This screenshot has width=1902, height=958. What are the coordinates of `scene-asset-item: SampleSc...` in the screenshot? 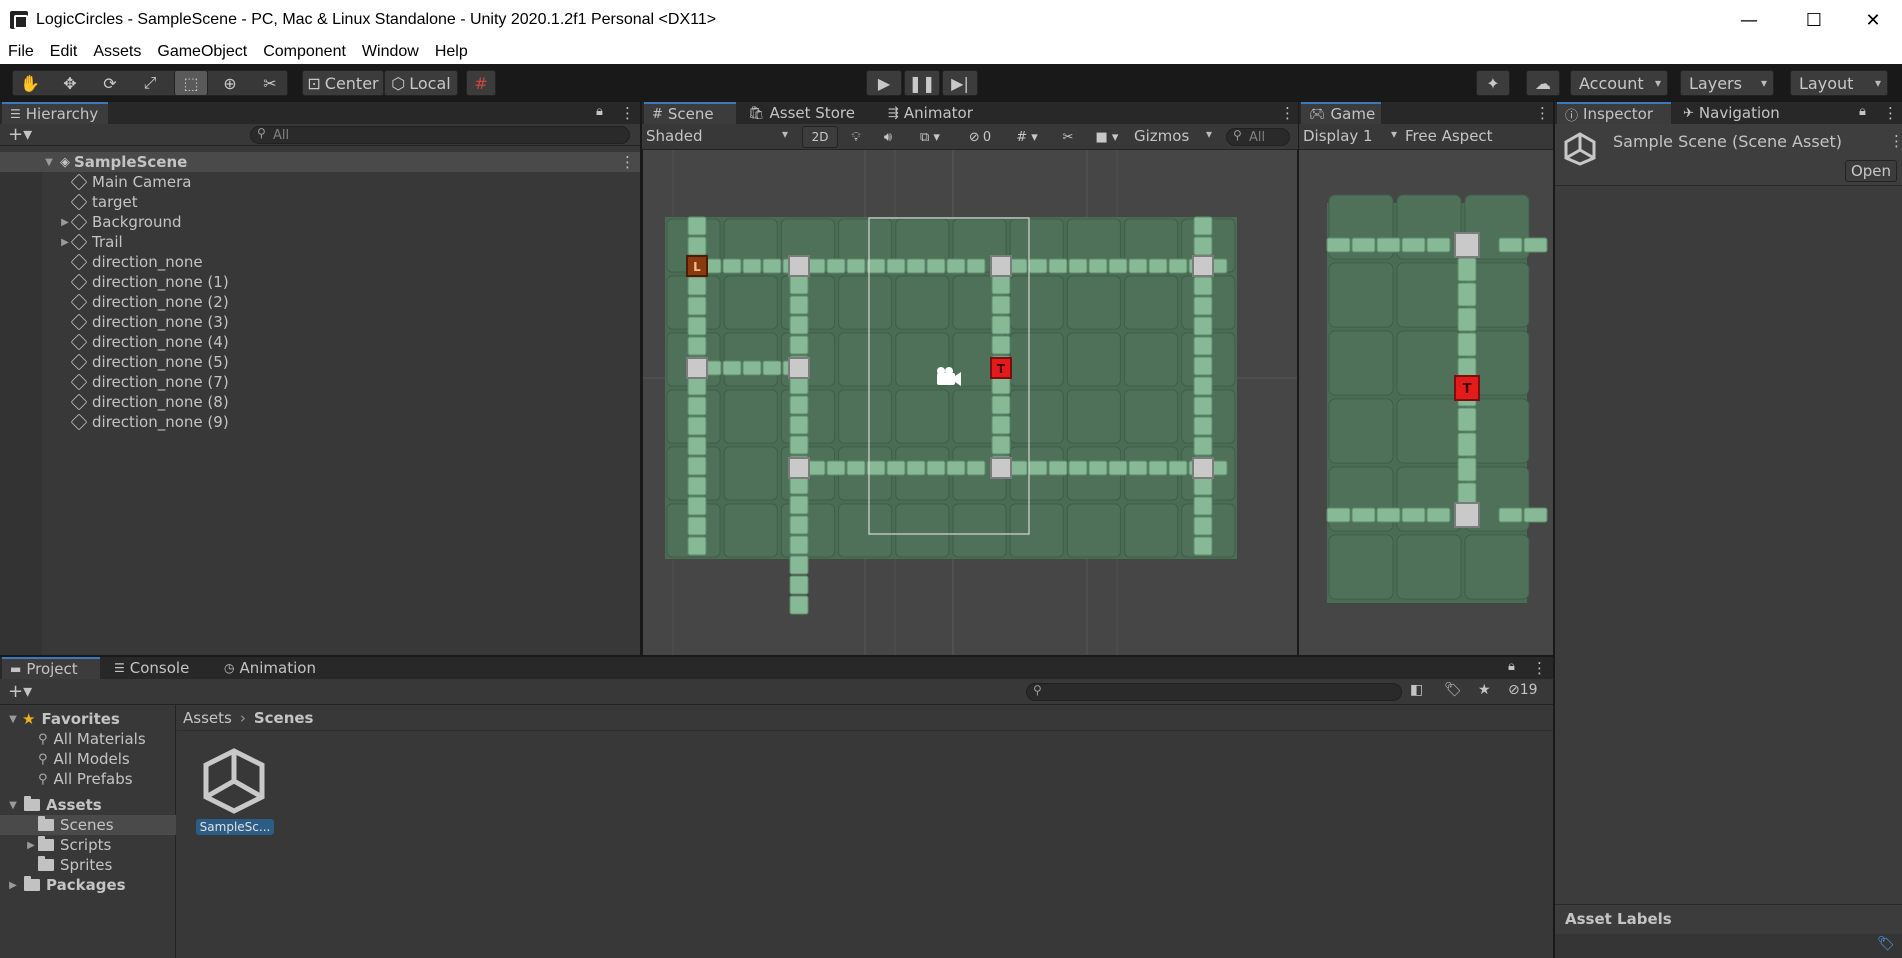 It's located at (236, 791).